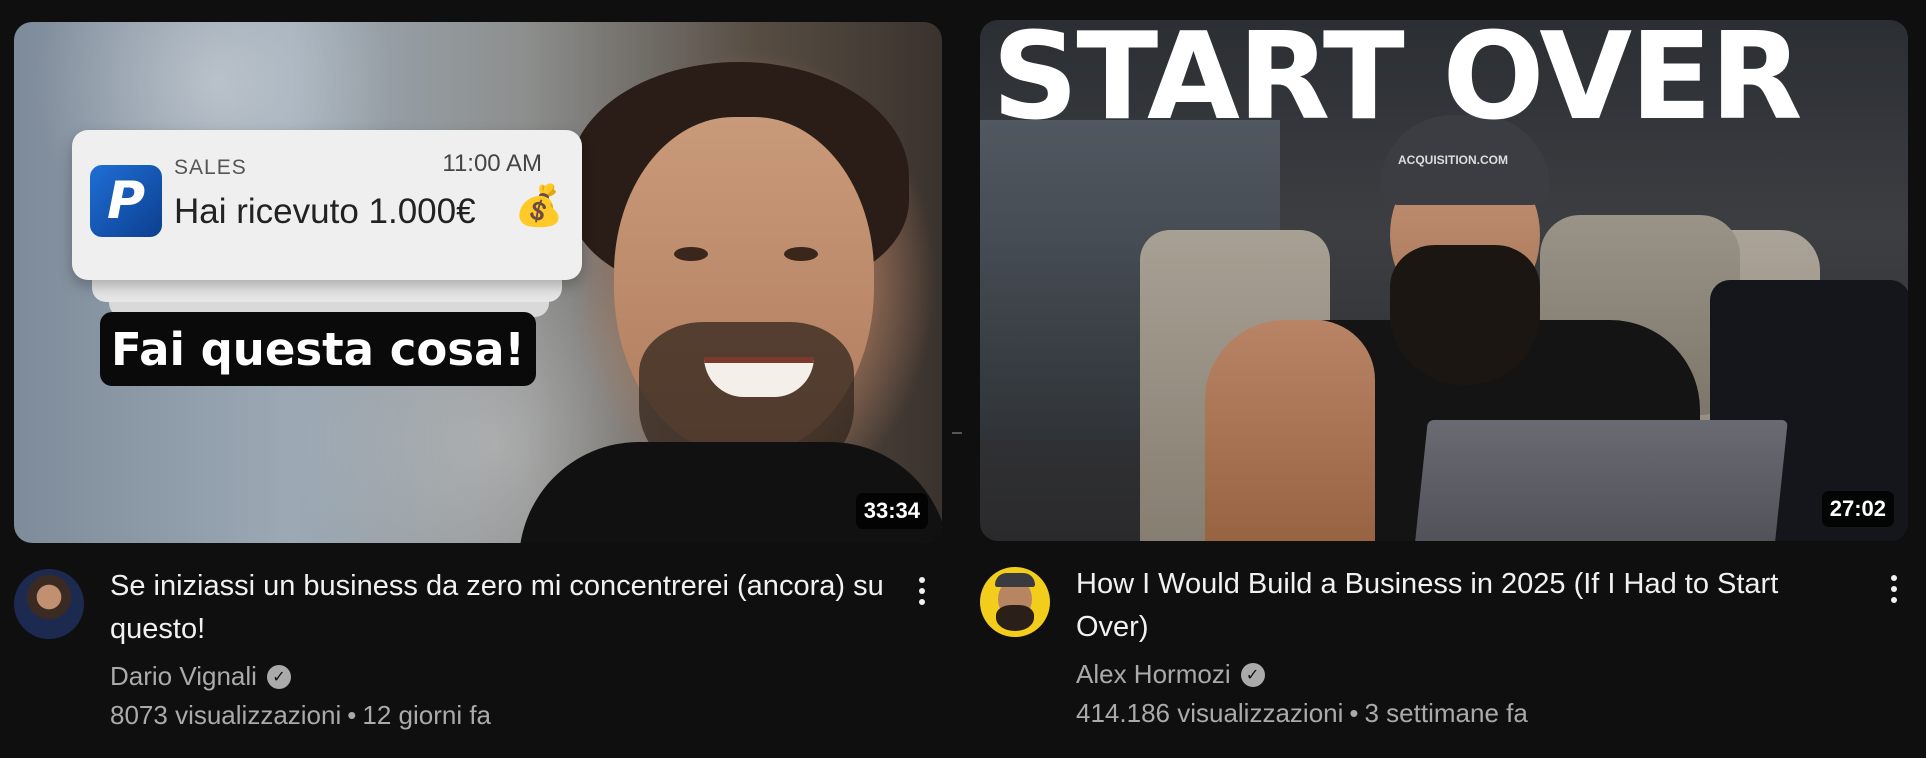 This screenshot has height=758, width=1926. Describe the element at coordinates (891, 511) in the screenshot. I see `video-duration-badge: 33:34` at that location.